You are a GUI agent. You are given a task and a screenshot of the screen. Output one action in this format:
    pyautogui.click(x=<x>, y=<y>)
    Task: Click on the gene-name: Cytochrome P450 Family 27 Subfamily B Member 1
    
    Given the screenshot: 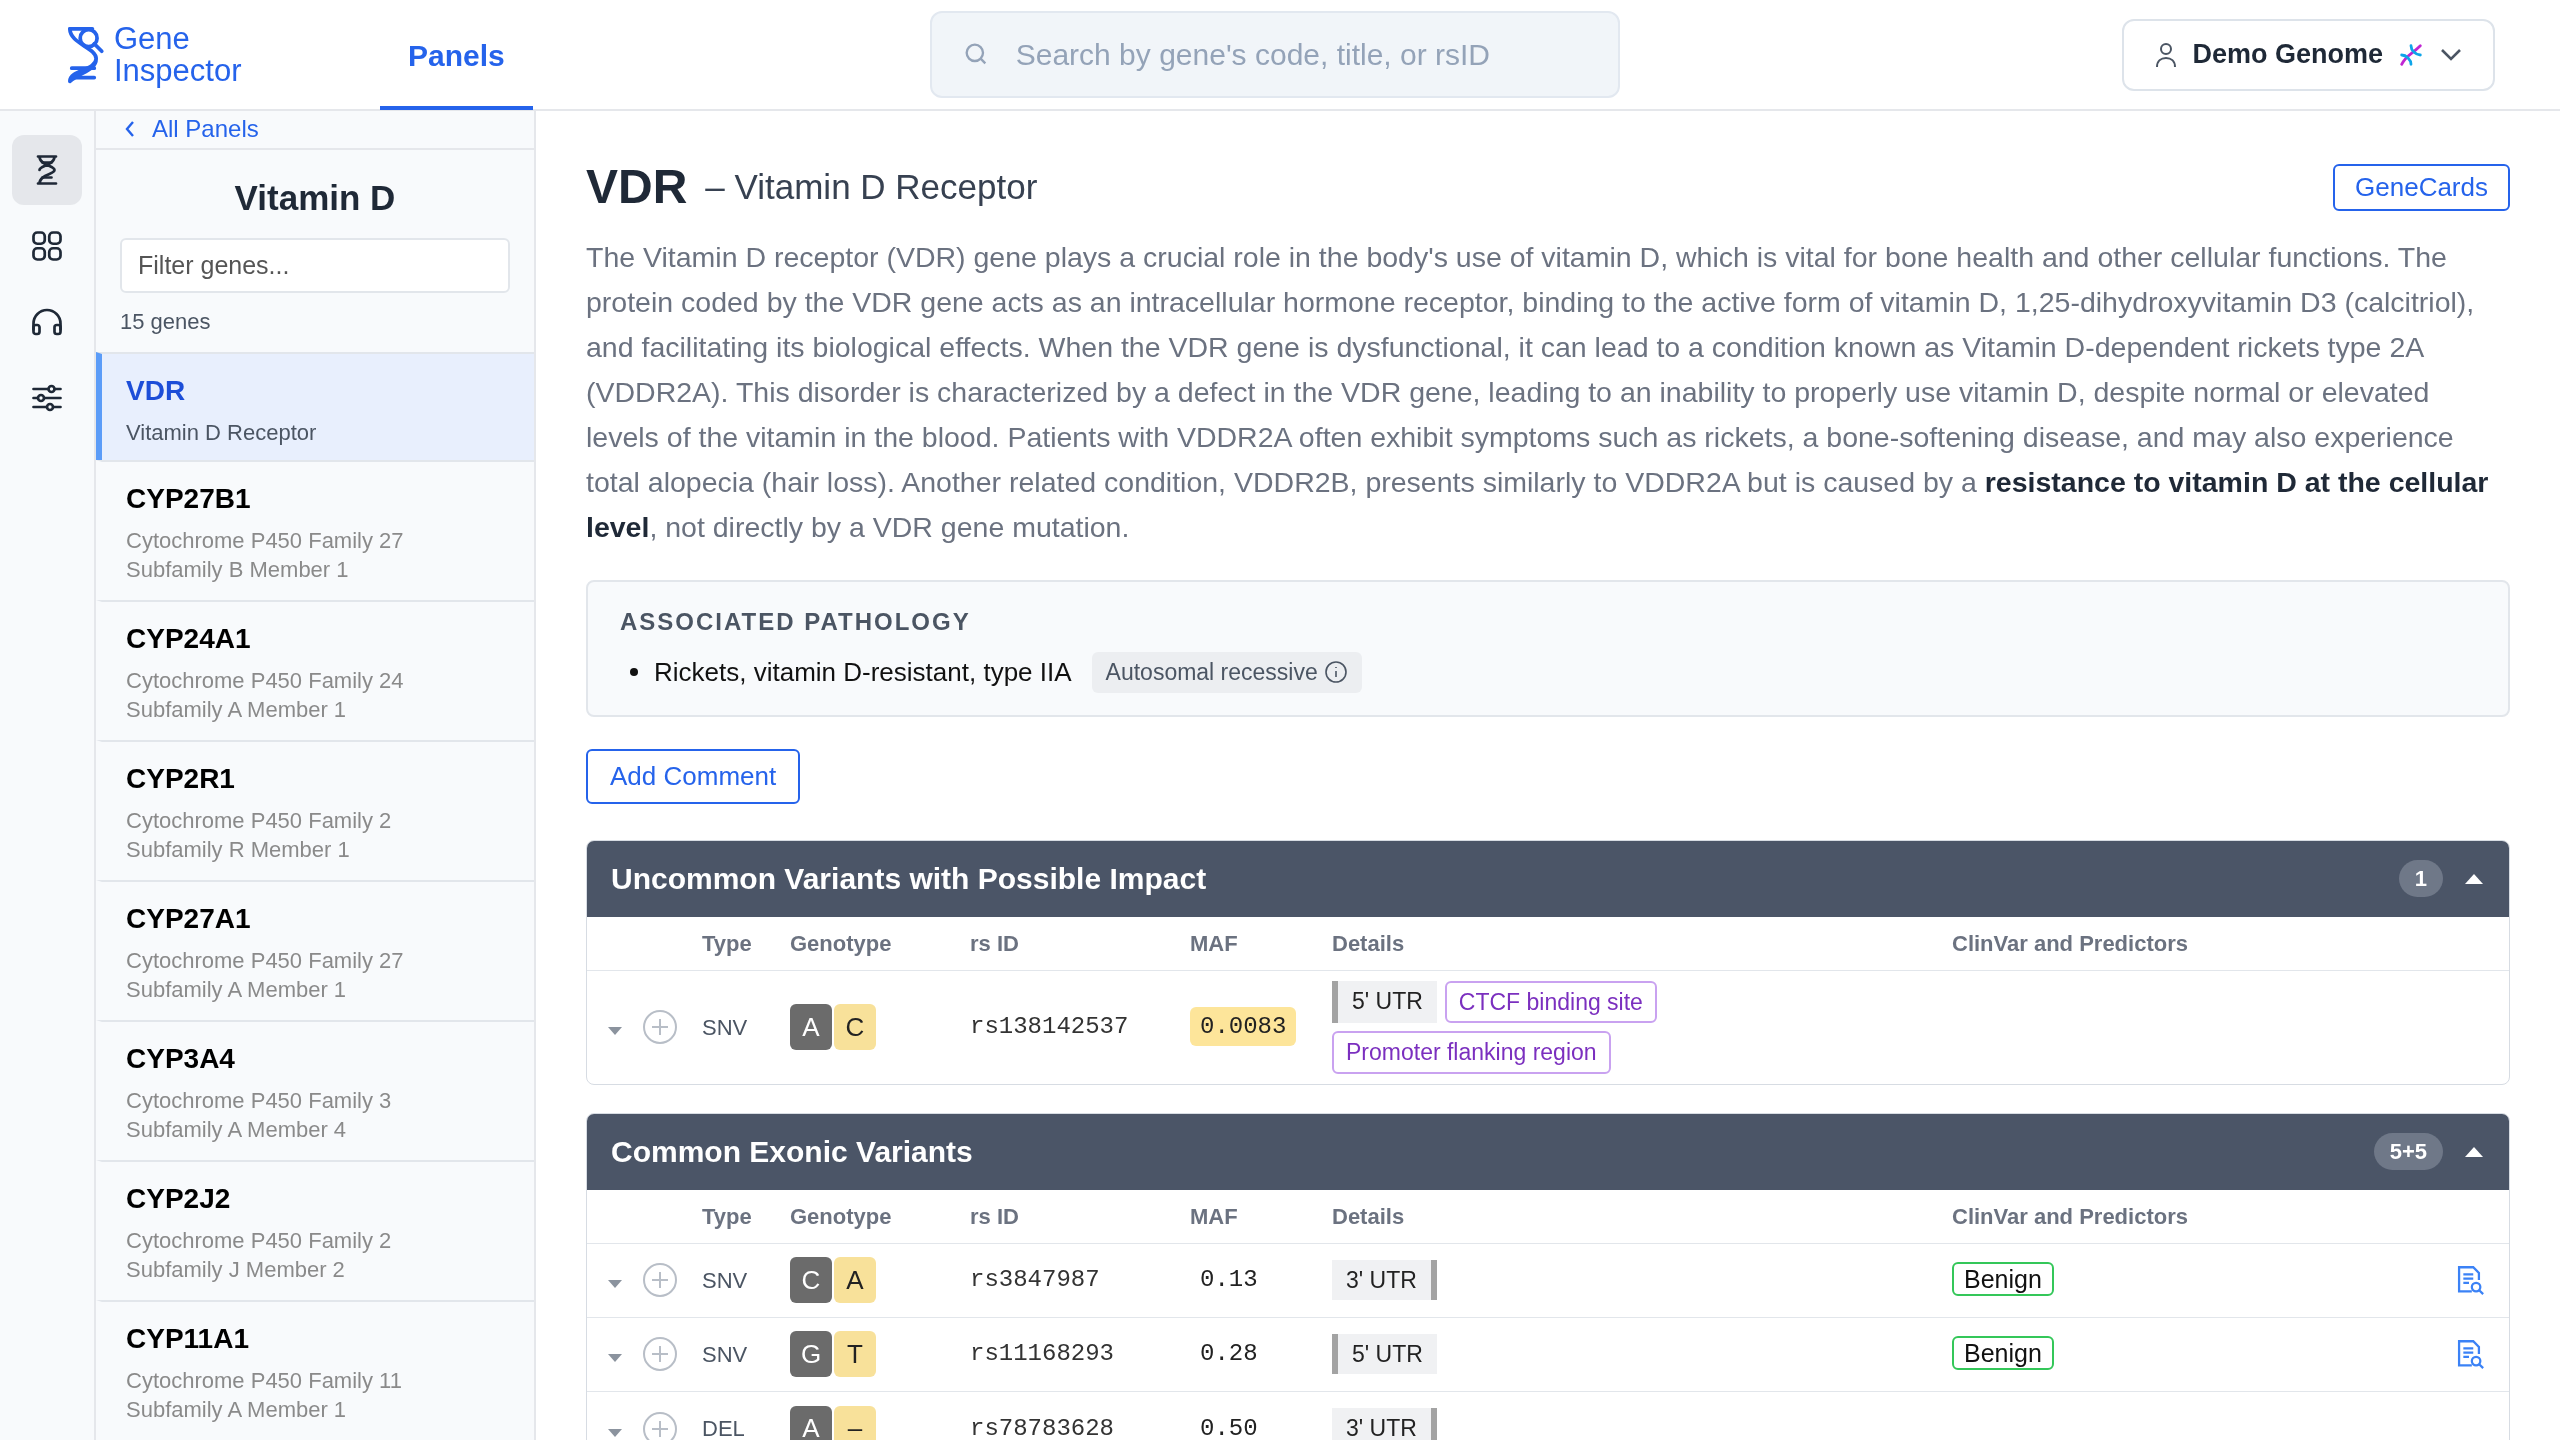 What is the action you would take?
    pyautogui.click(x=265, y=555)
    